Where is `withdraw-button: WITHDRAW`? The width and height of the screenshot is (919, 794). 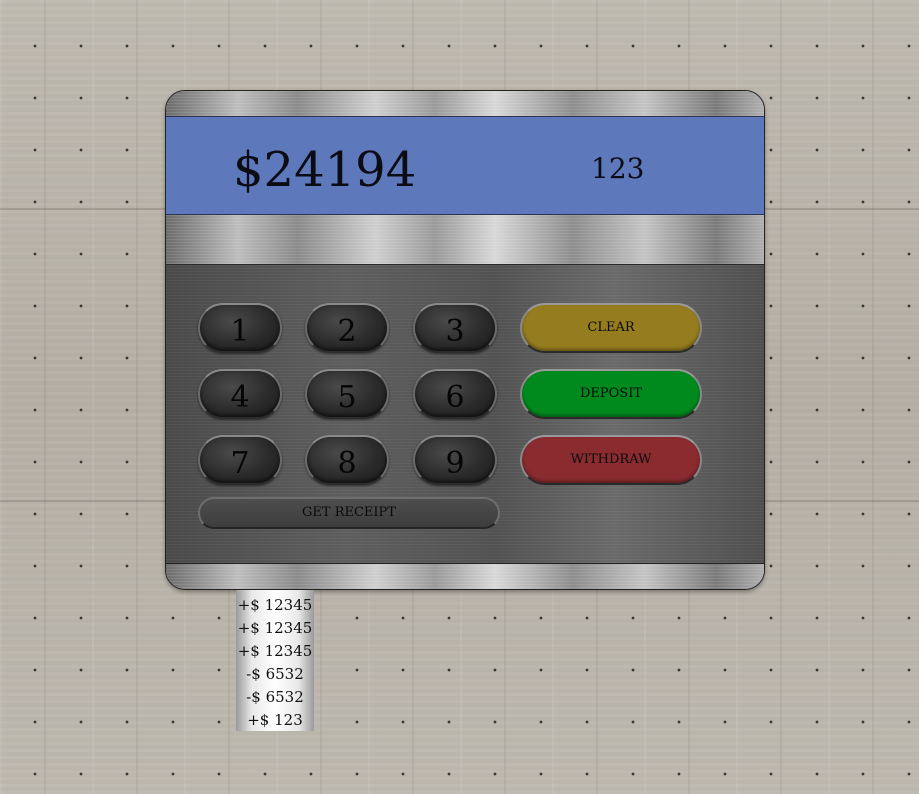 withdraw-button: WITHDRAW is located at coordinates (611, 460).